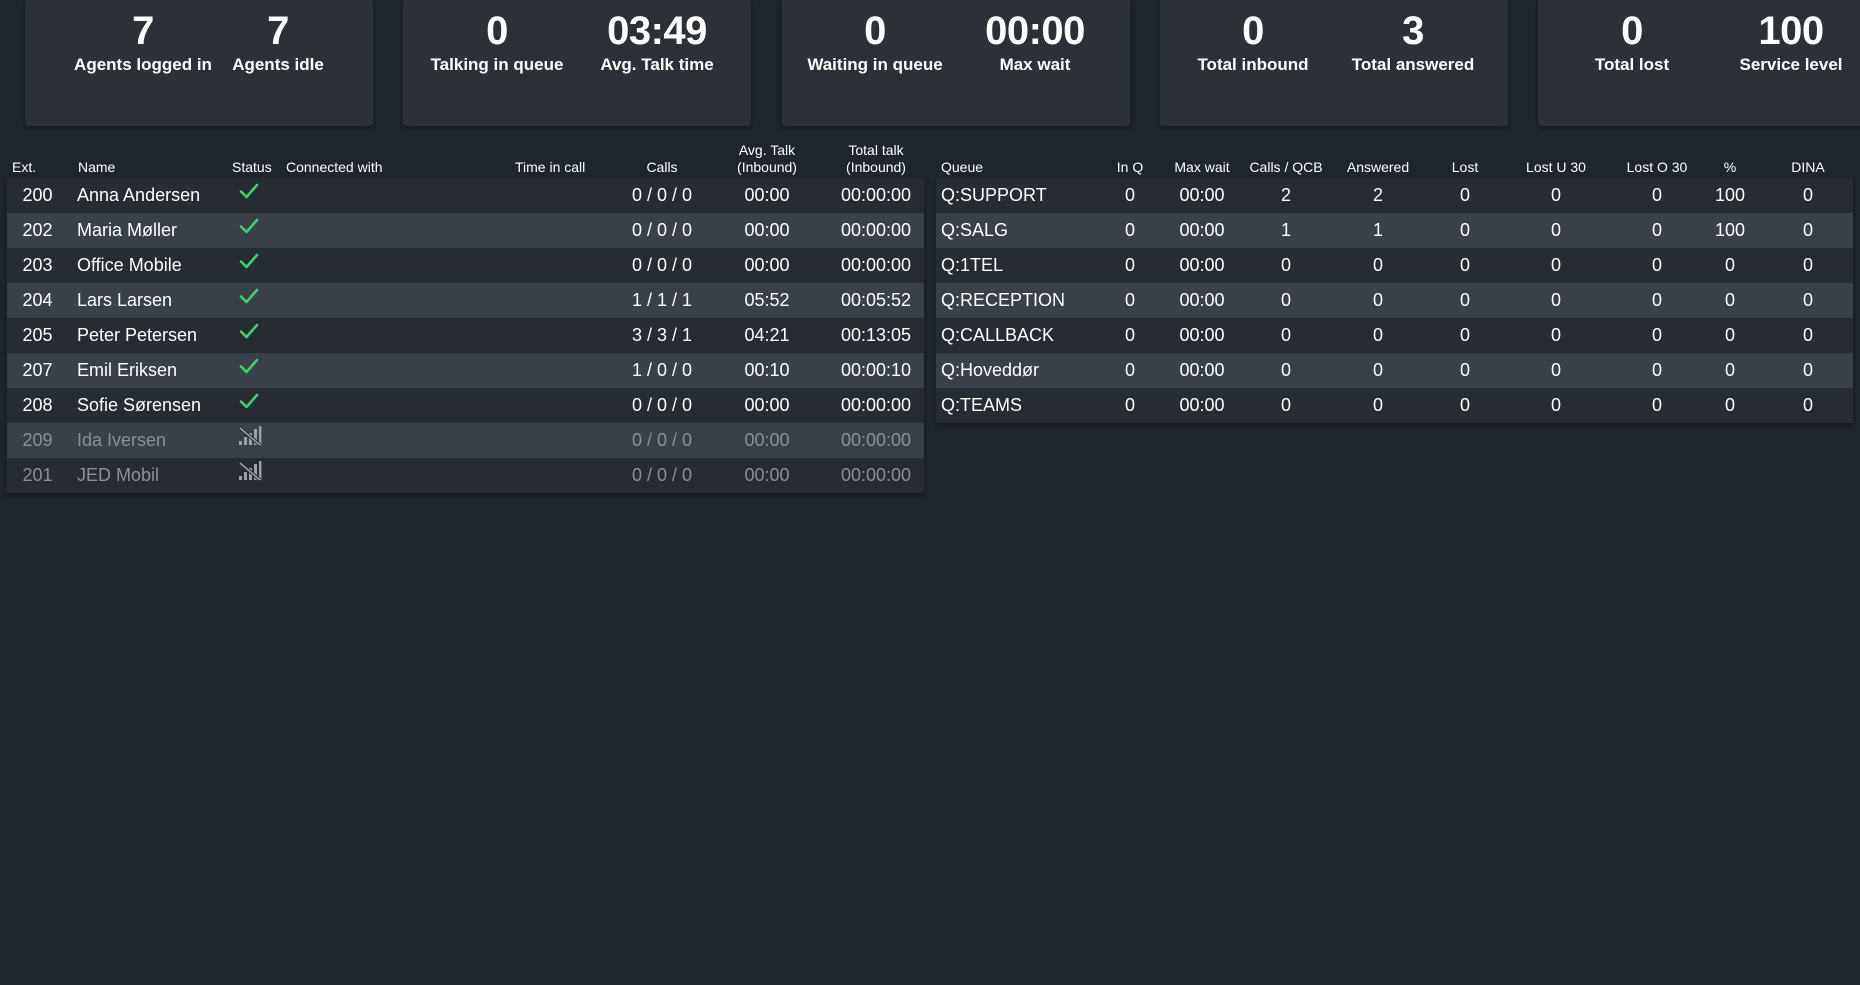 The width and height of the screenshot is (1860, 985). Describe the element at coordinates (465, 405) in the screenshot. I see `agent-row: 208 Sofie Sørensen 0 / 0 / 0 00:00 00:00:00` at that location.